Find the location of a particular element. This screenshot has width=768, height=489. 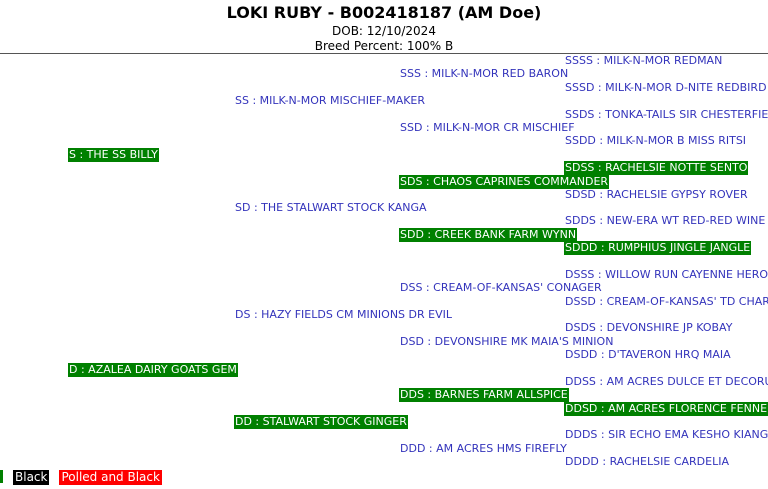

ssds-link: SSDS : TONKA-TAILS SIR CHESTERFIELD is located at coordinates (666, 115).